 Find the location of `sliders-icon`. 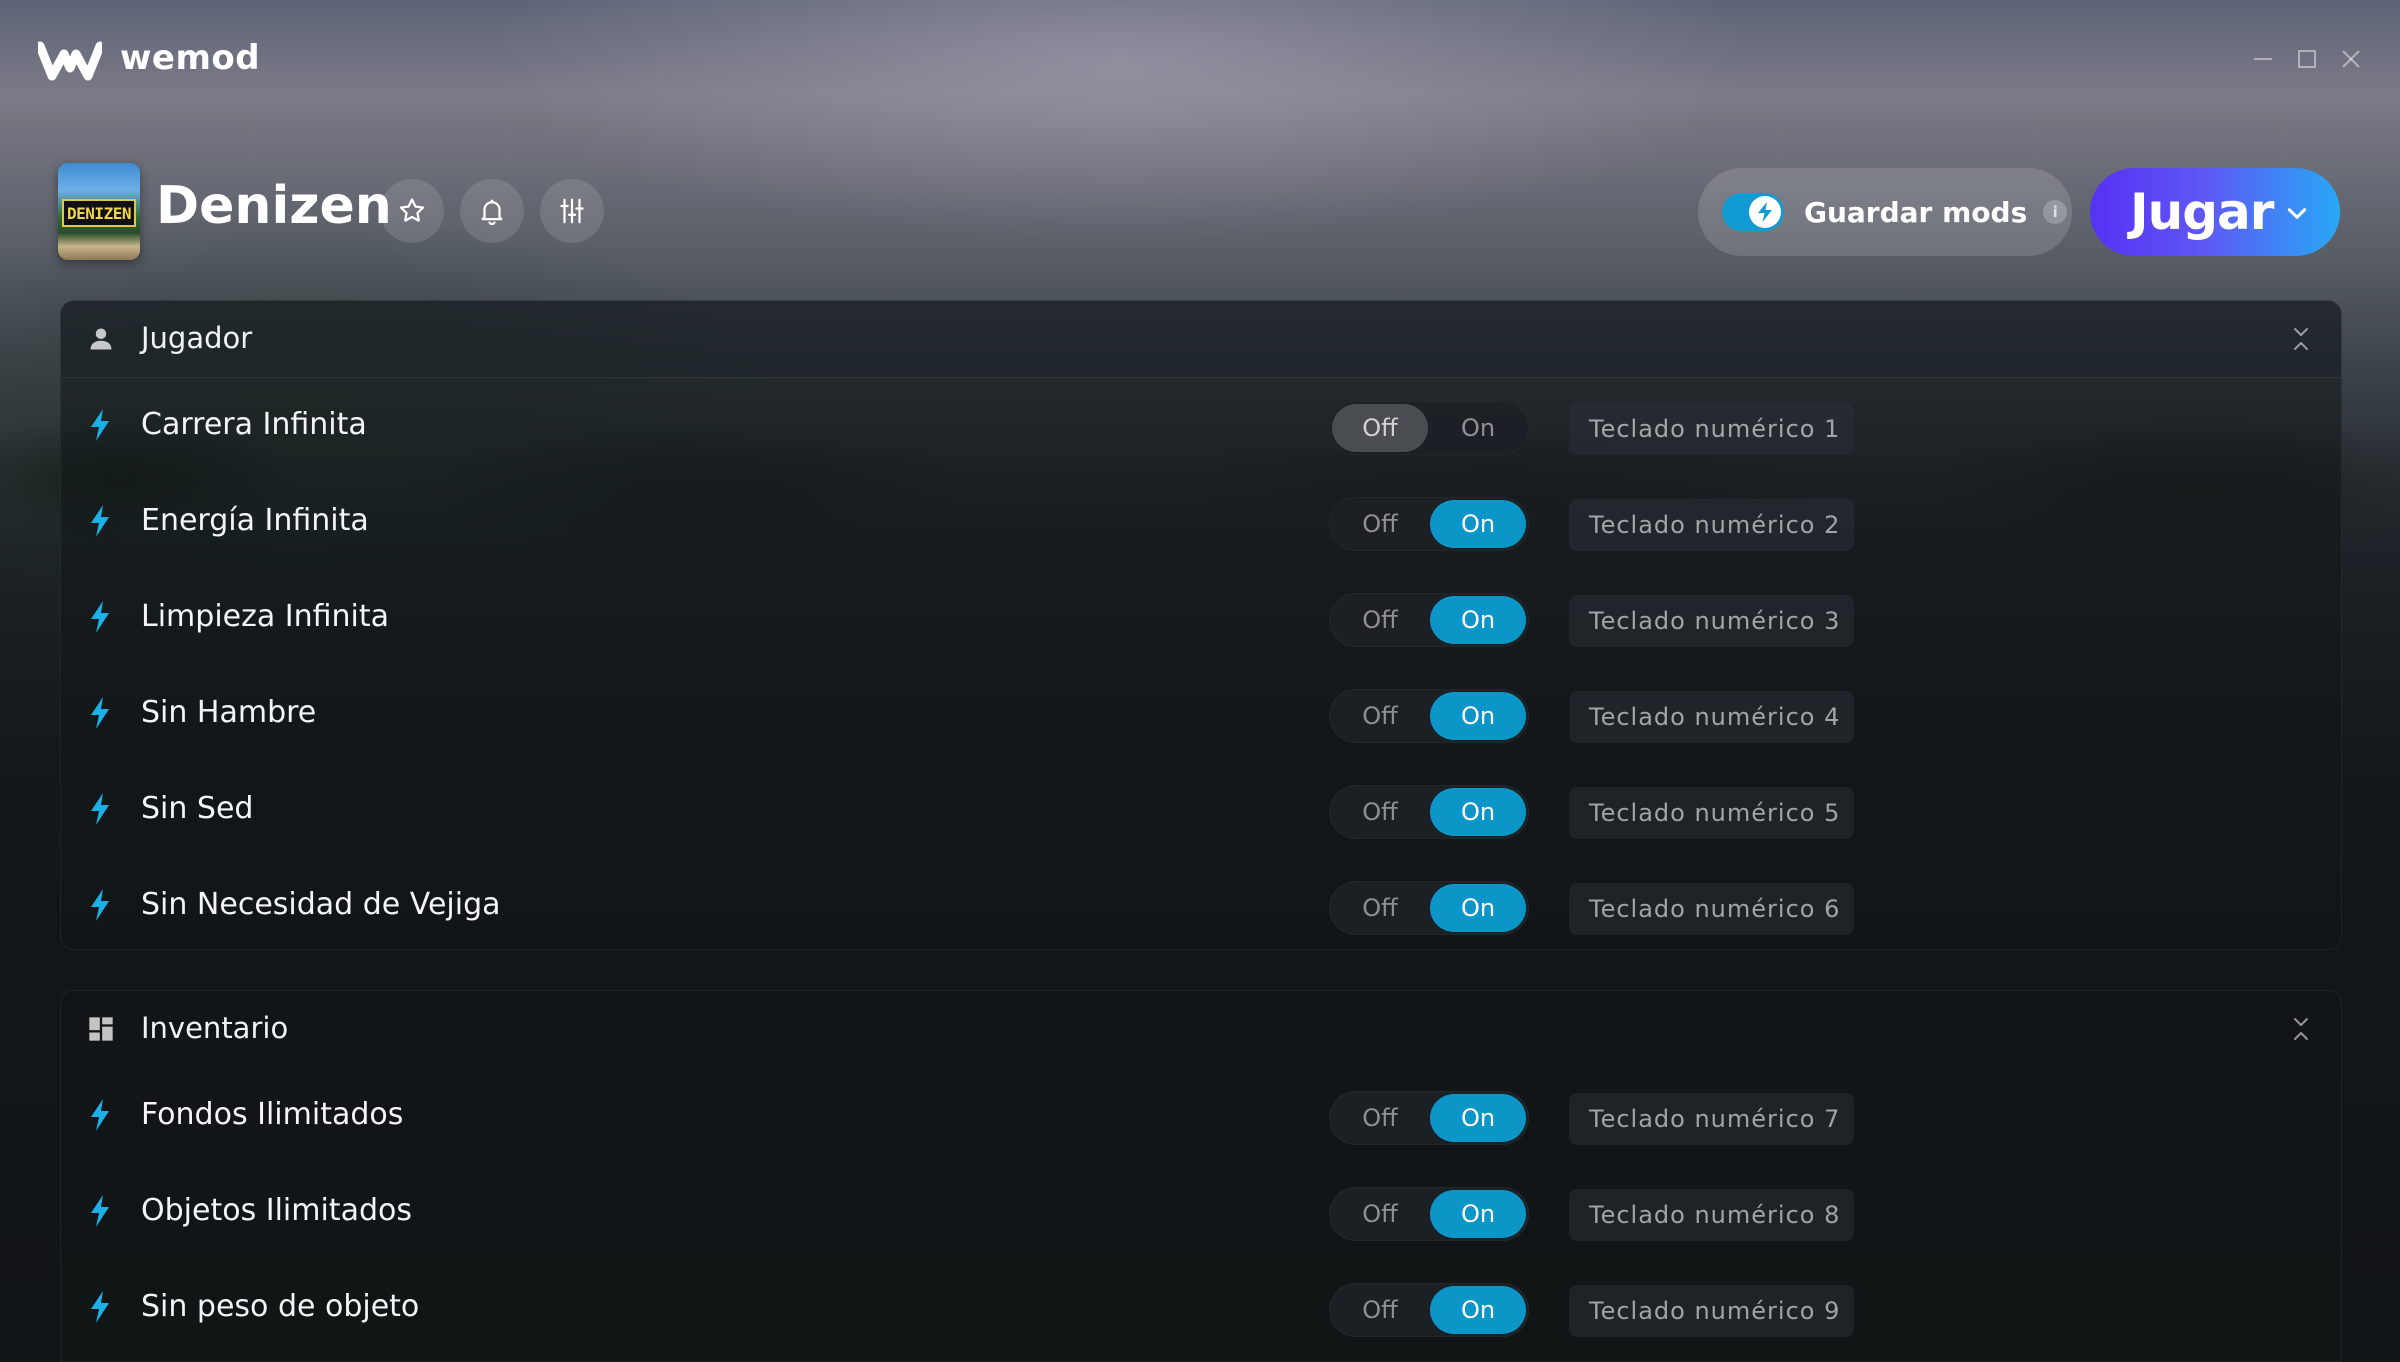

sliders-icon is located at coordinates (572, 211).